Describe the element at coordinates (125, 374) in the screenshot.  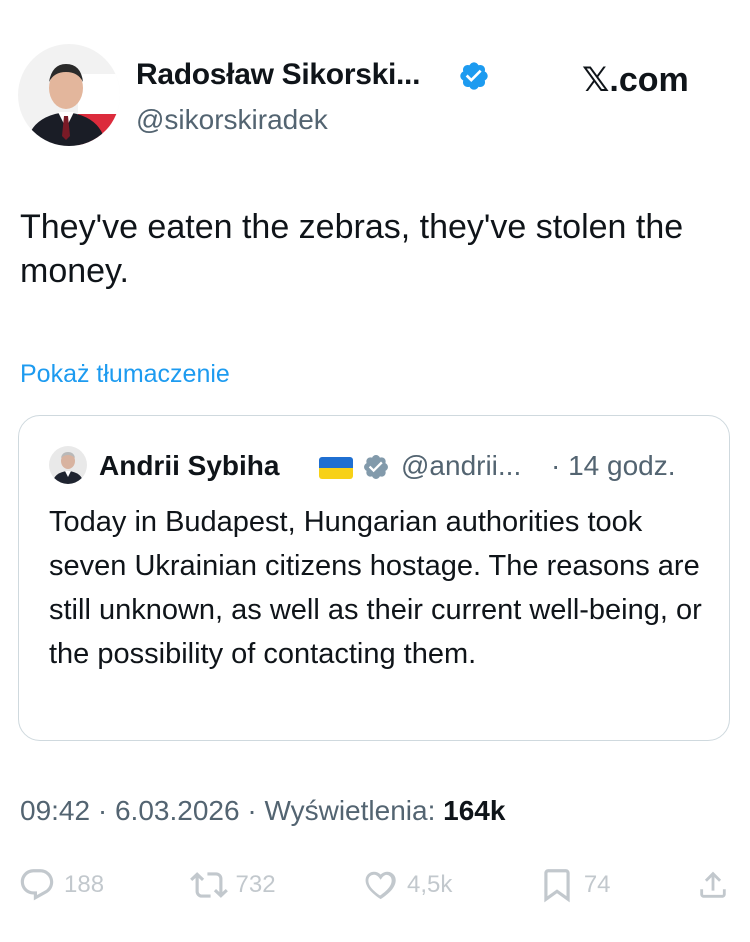
I see `translate-link: Pokaż tłumaczenie` at that location.